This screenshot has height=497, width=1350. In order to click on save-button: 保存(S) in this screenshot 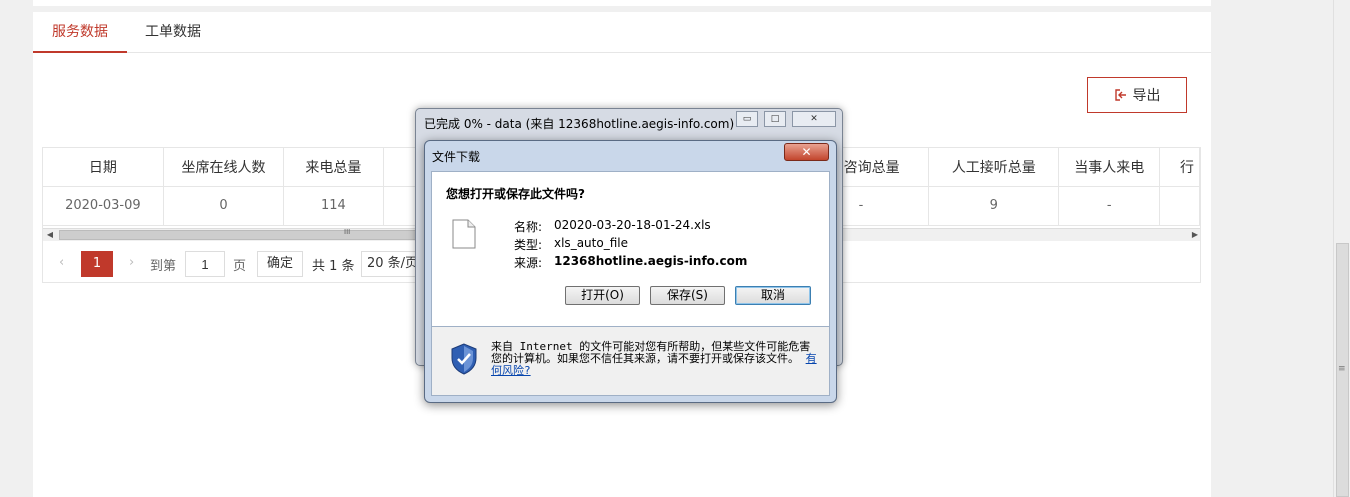, I will do `click(687, 295)`.